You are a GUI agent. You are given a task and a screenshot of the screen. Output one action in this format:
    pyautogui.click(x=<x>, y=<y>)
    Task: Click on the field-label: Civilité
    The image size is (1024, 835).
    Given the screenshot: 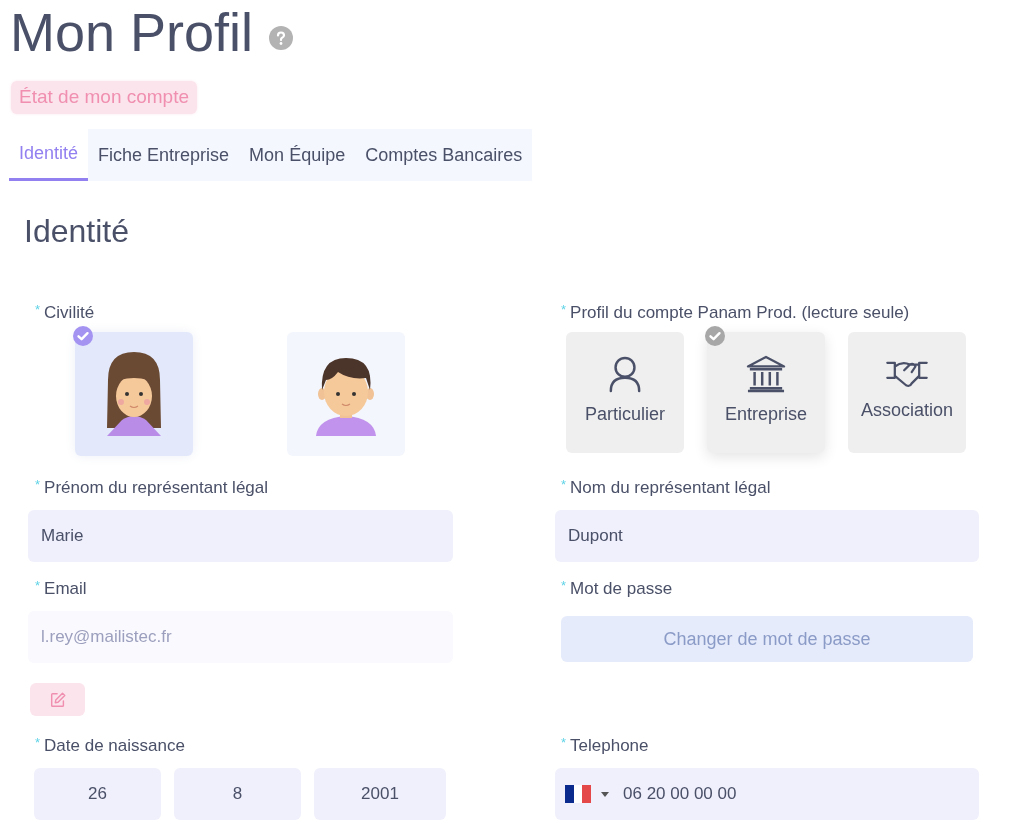 What is the action you would take?
    pyautogui.click(x=69, y=313)
    